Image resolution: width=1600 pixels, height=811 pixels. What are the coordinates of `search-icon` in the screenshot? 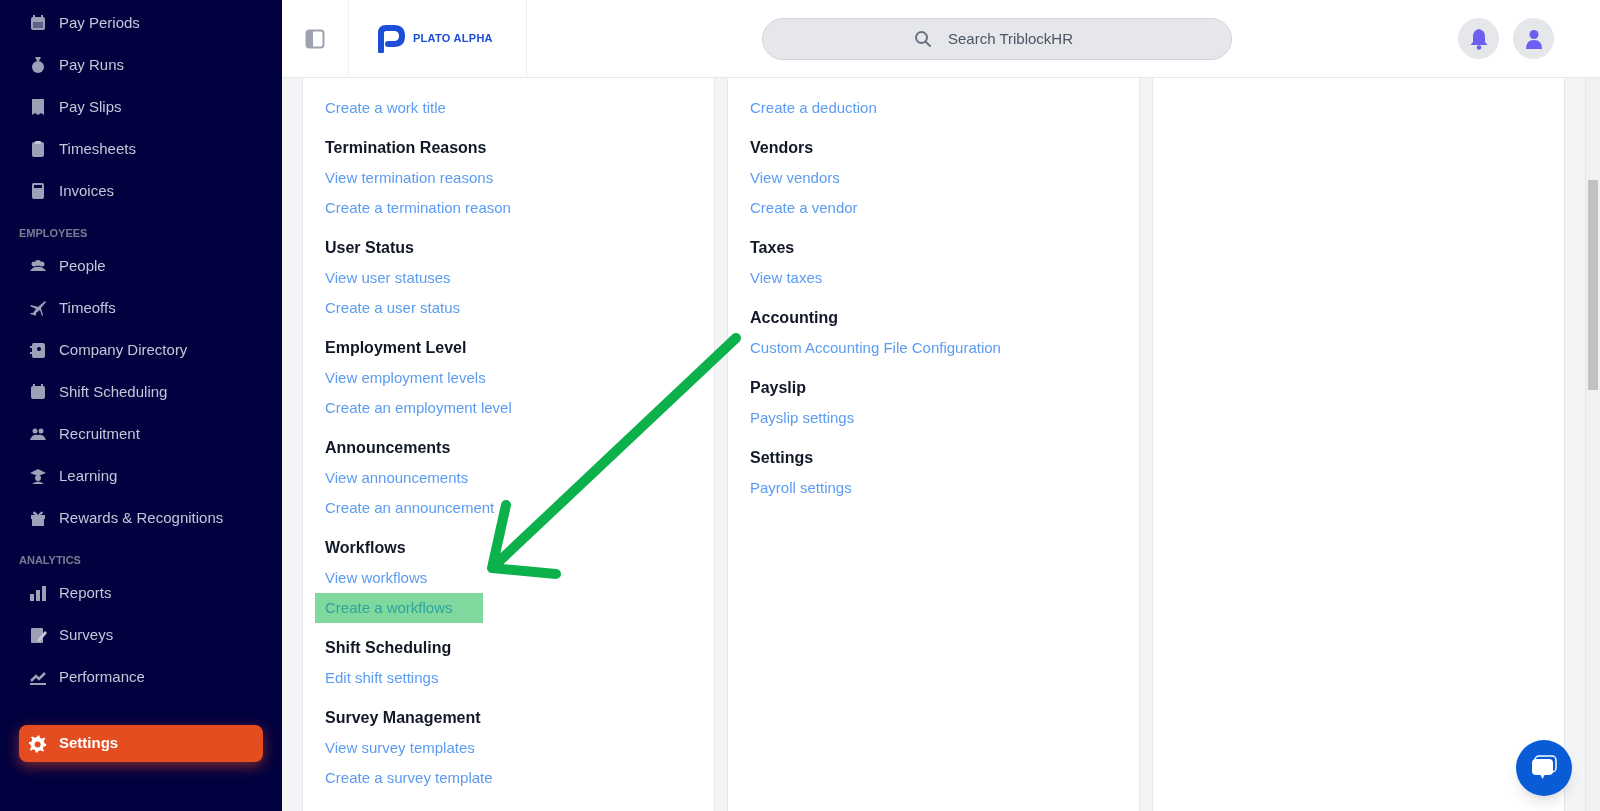 It's located at (922, 38).